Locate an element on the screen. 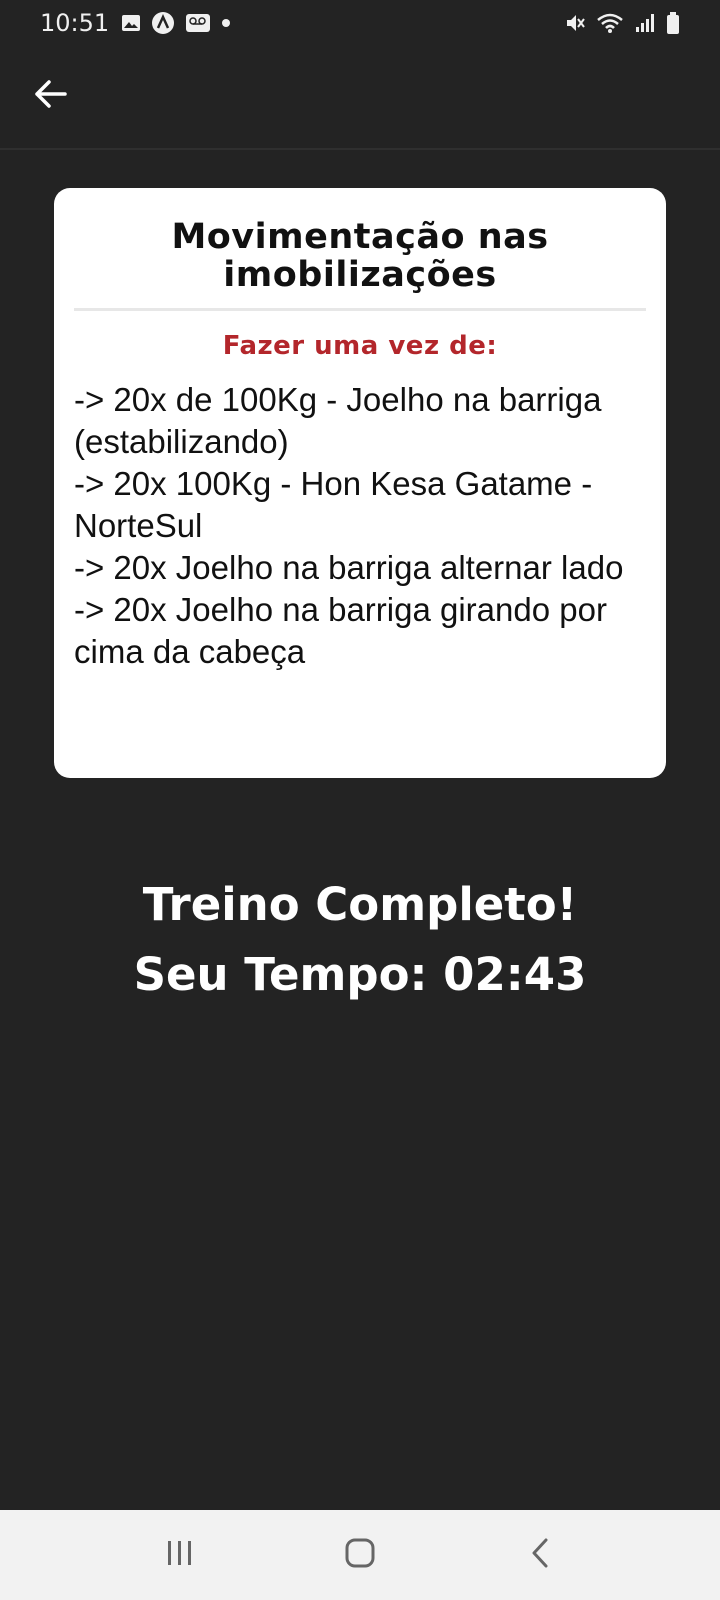 The height and width of the screenshot is (1600, 720). mute-icon is located at coordinates (575, 23).